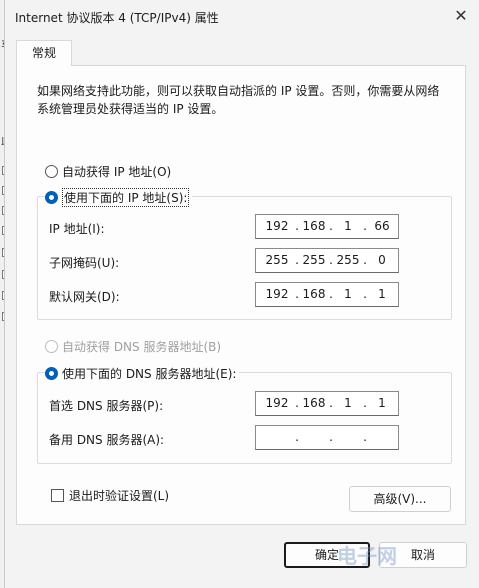 Image resolution: width=479 pixels, height=588 pixels. I want to click on ip-manual-label: 使用下面的 IP 地址(S):, so click(126, 197).